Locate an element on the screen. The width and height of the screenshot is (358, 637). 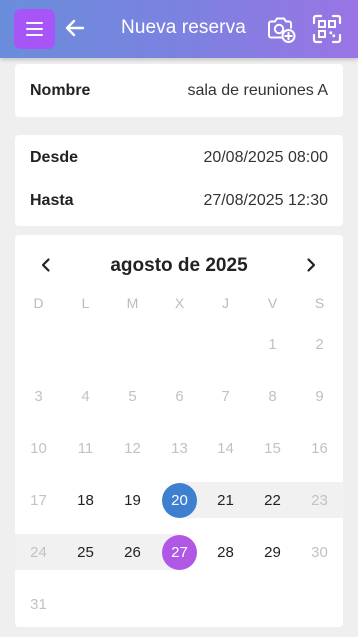
calendar-week-row: 12 is located at coordinates (179, 344).